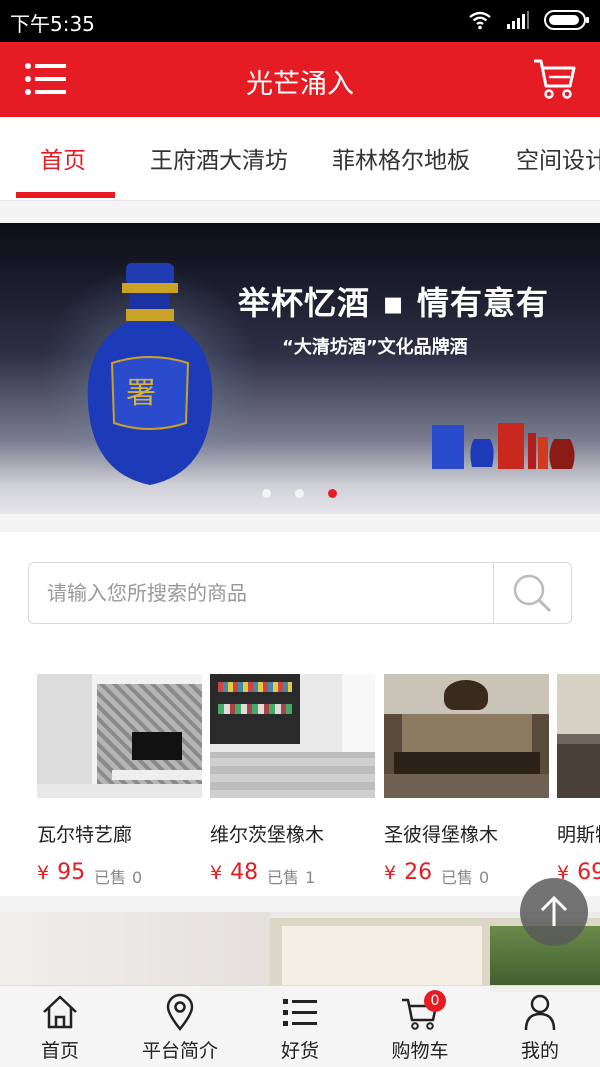  What do you see at coordinates (578, 835) in the screenshot?
I see `product-name: 明斯特` at bounding box center [578, 835].